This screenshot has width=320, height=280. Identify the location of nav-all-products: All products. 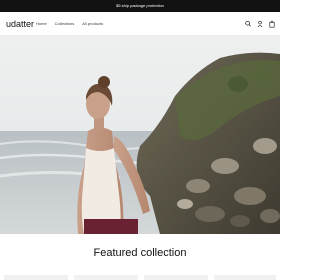
(92, 24).